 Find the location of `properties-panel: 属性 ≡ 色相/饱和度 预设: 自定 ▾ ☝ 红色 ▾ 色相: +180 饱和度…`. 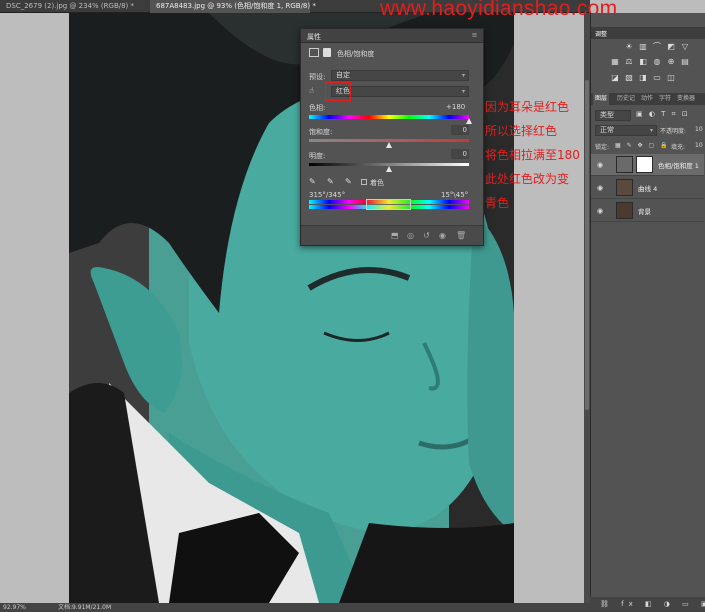

properties-panel: 属性 ≡ 色相/饱和度 预设: 自定 ▾ ☝ 红色 ▾ 色相: +180 饱和度… is located at coordinates (392, 137).